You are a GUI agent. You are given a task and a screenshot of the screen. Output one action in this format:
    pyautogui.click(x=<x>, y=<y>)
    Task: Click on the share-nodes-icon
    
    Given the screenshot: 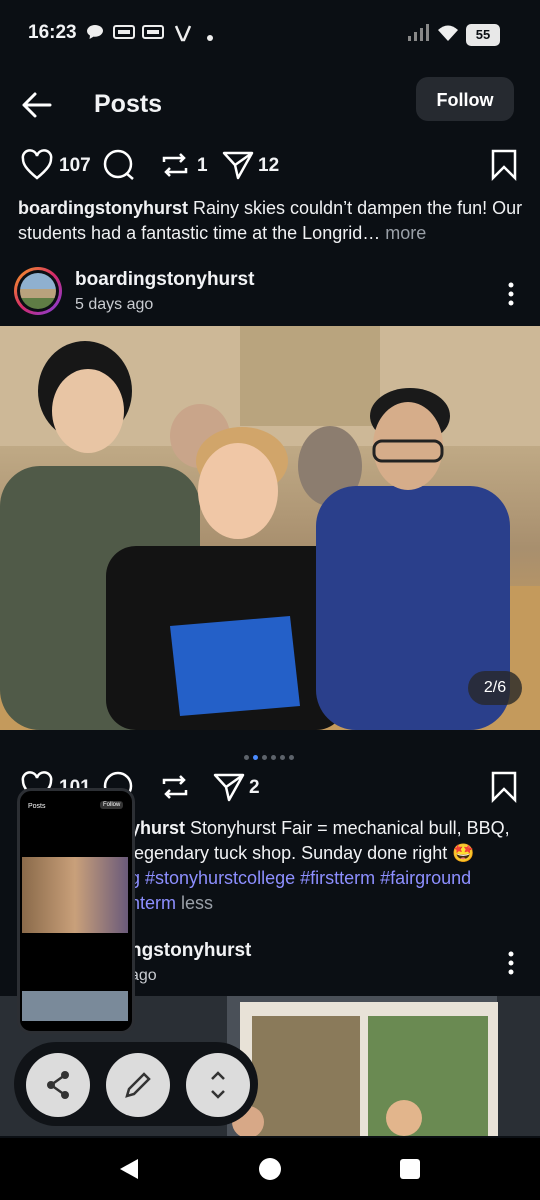 What is the action you would take?
    pyautogui.click(x=58, y=1085)
    